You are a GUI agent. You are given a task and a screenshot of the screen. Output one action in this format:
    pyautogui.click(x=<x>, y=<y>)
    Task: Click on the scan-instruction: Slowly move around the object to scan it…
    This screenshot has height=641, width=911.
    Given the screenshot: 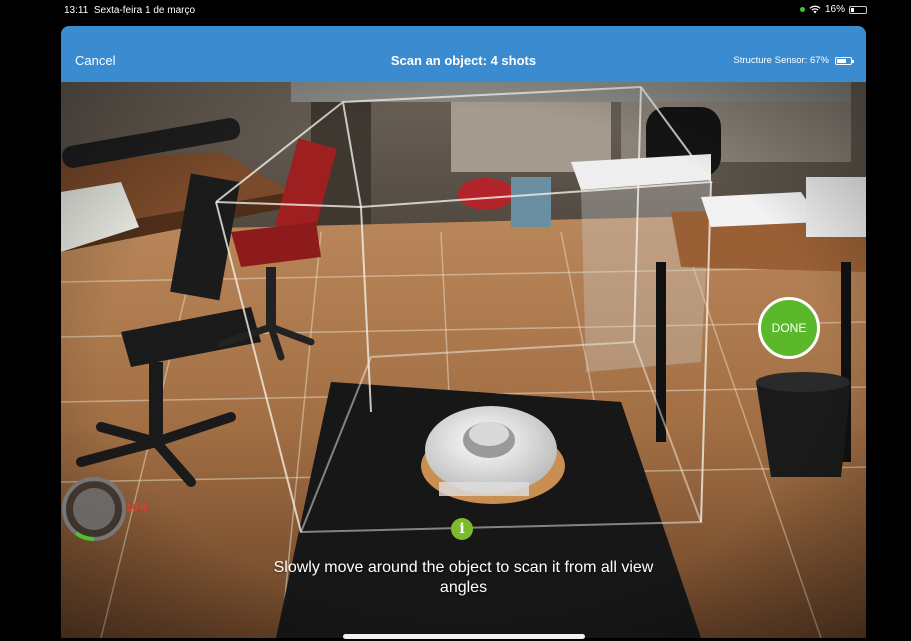 What is the action you would take?
    pyautogui.click(x=463, y=577)
    